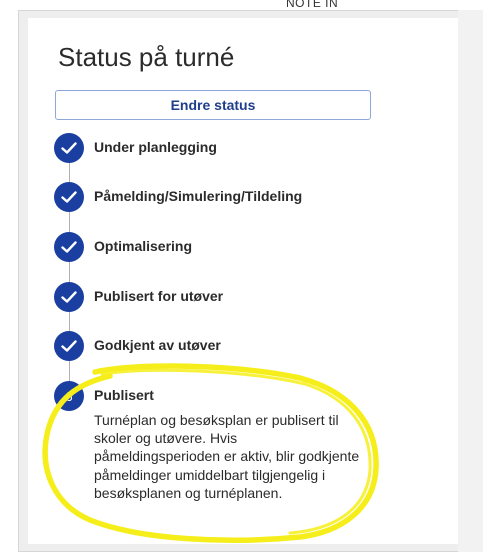 The width and height of the screenshot is (499, 559). What do you see at coordinates (124, 395) in the screenshot?
I see `step-label: Publisert` at bounding box center [124, 395].